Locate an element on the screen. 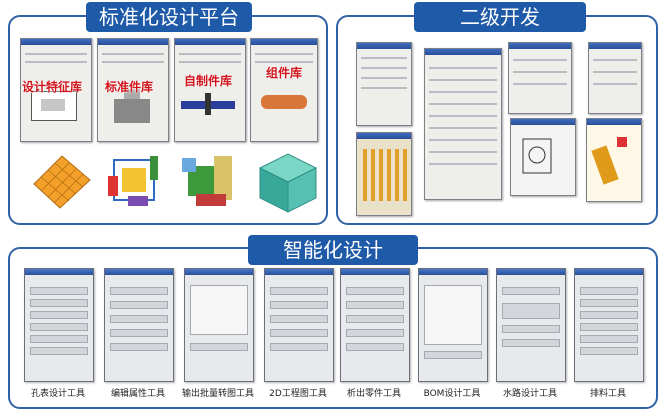 The width and height of the screenshot is (664, 411). tool-label-2d-drawing: 2D工程图工具 is located at coordinates (298, 394).